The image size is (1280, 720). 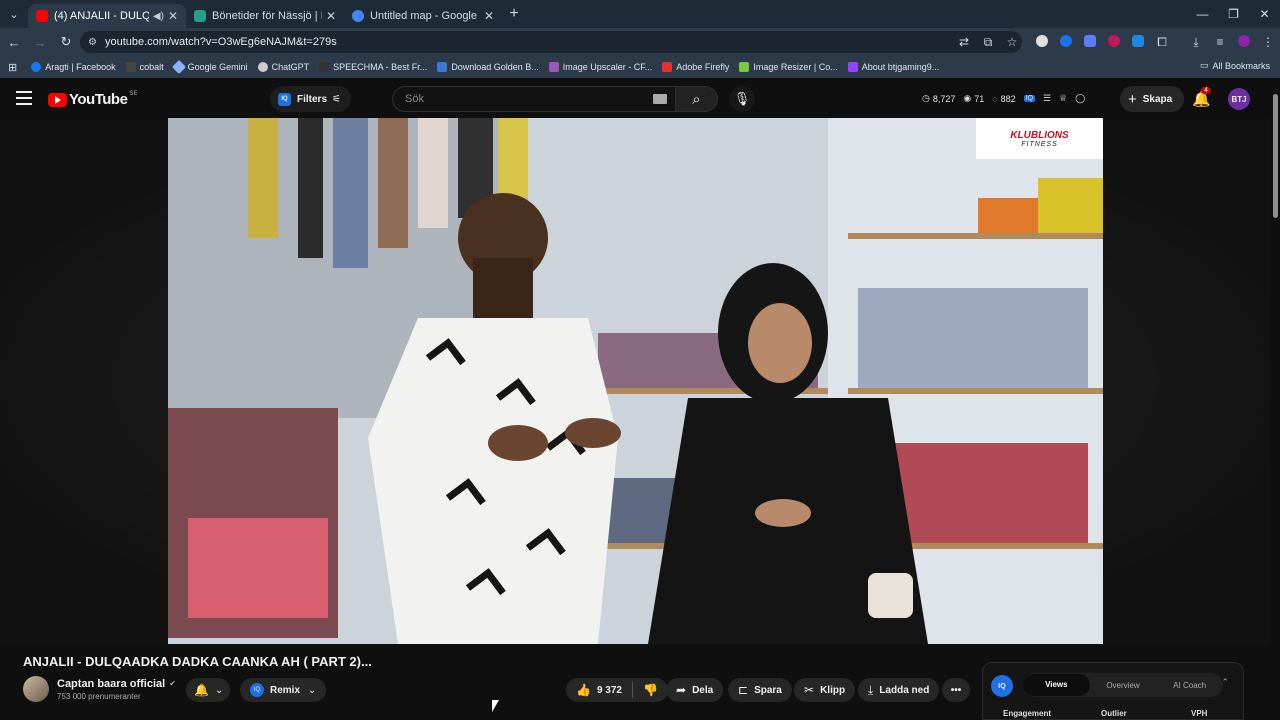 I want to click on subscription-bell-button: 🔔 ⌄, so click(x=208, y=690).